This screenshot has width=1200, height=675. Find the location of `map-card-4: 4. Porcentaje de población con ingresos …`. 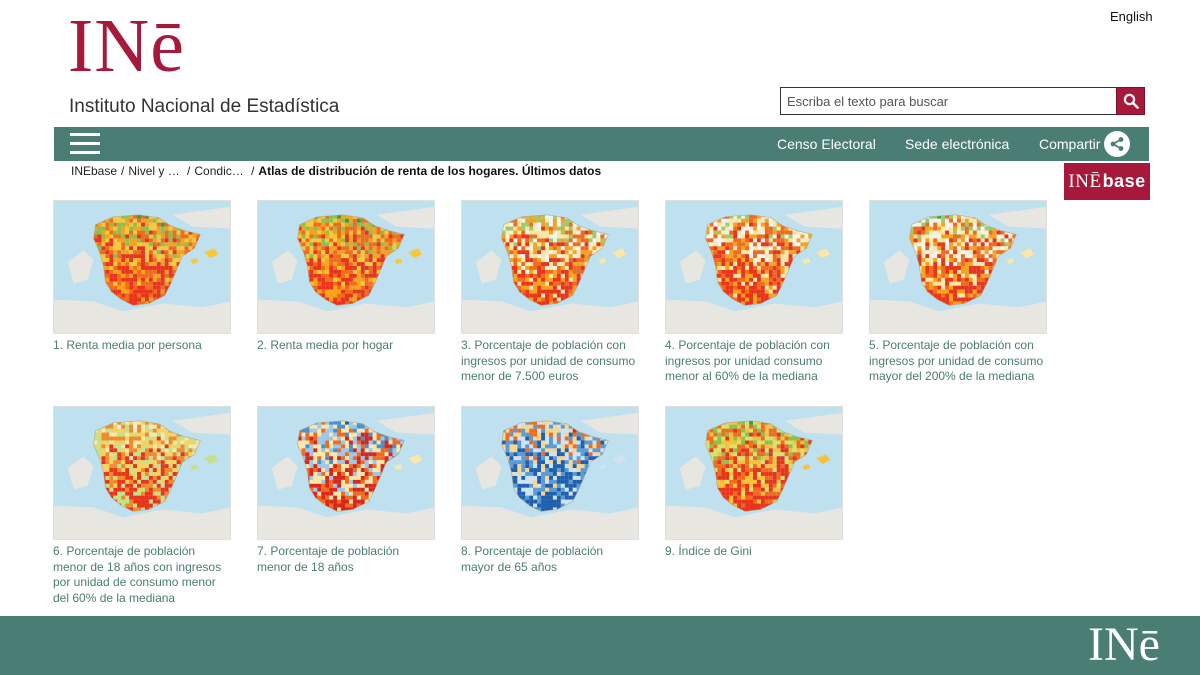

map-card-4: 4. Porcentaje de población con ingresos … is located at coordinates (754, 292).